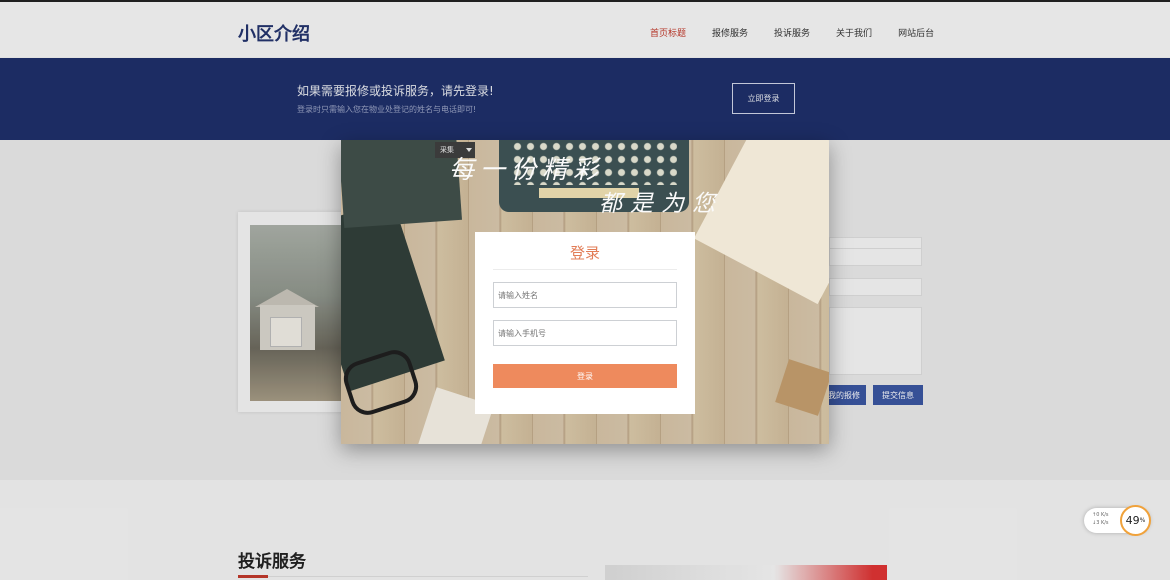 This screenshot has height=580, width=1170. I want to click on upload-rate: ↑0 K/s, so click(1100, 515).